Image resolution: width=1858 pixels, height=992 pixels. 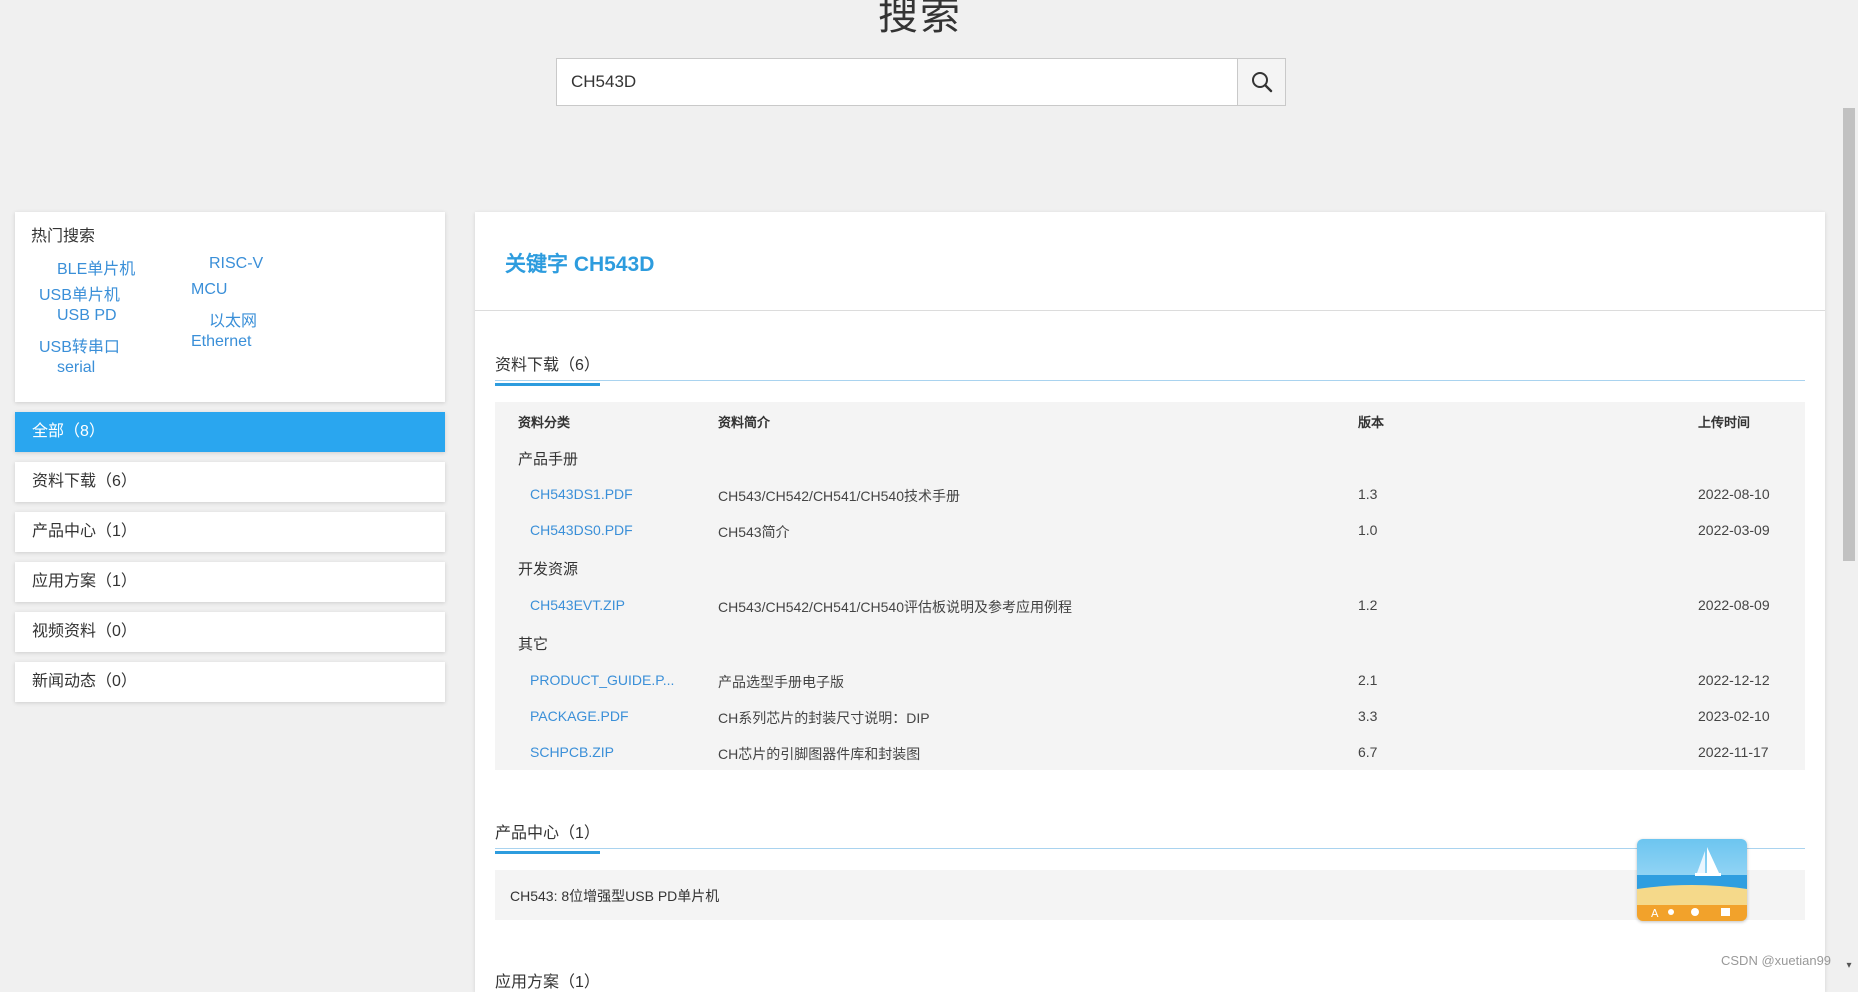 I want to click on file-date: 2022-08-09, so click(x=1734, y=605).